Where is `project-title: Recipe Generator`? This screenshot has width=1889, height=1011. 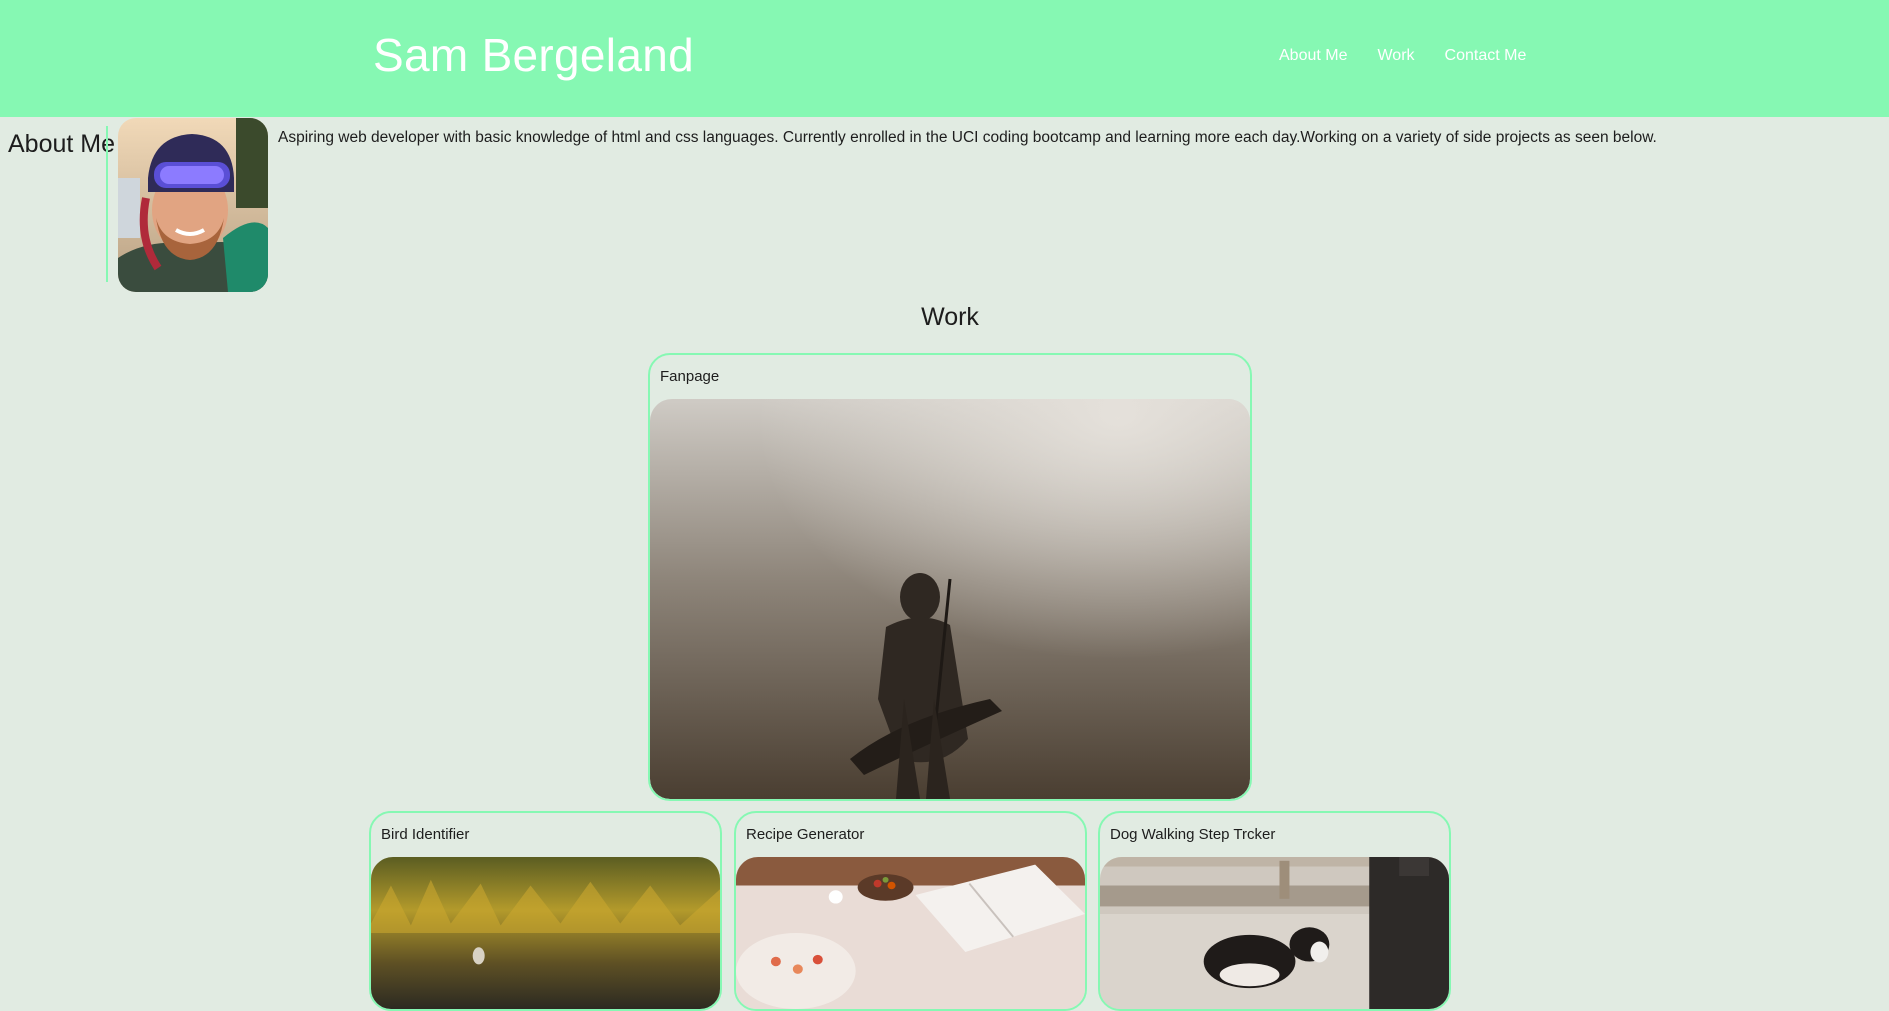 project-title: Recipe Generator is located at coordinates (805, 834).